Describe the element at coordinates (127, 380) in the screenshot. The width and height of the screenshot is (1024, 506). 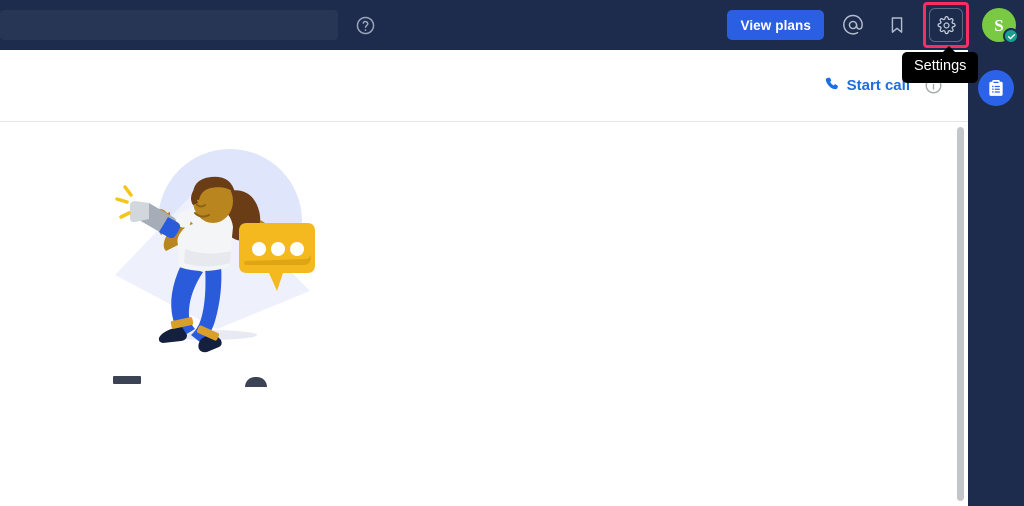
I see `cut-text-fragment-left` at that location.